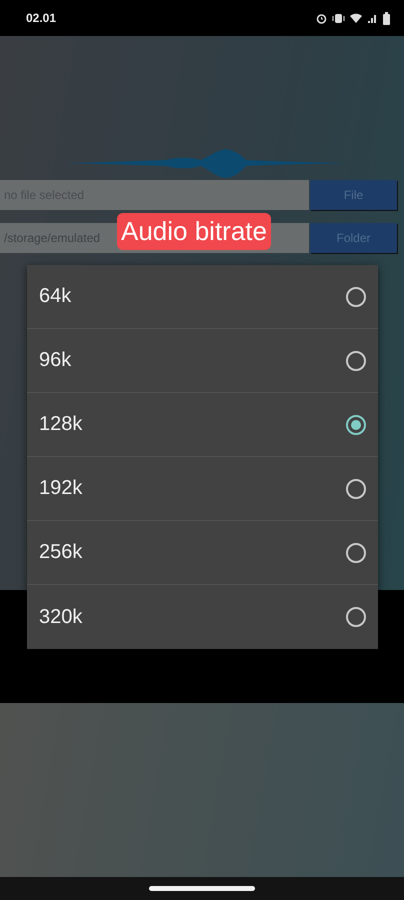  Describe the element at coordinates (202, 425) in the screenshot. I see `bitrate-option: 128k` at that location.